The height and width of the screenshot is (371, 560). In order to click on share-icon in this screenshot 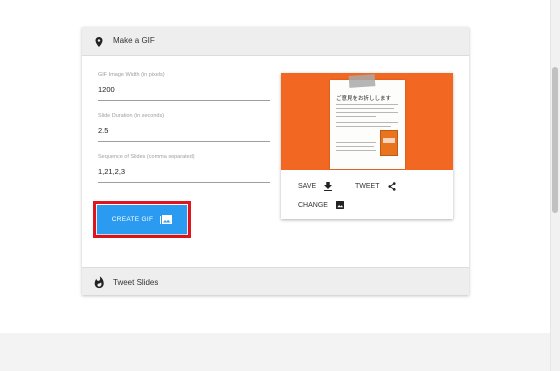, I will do `click(391, 186)`.